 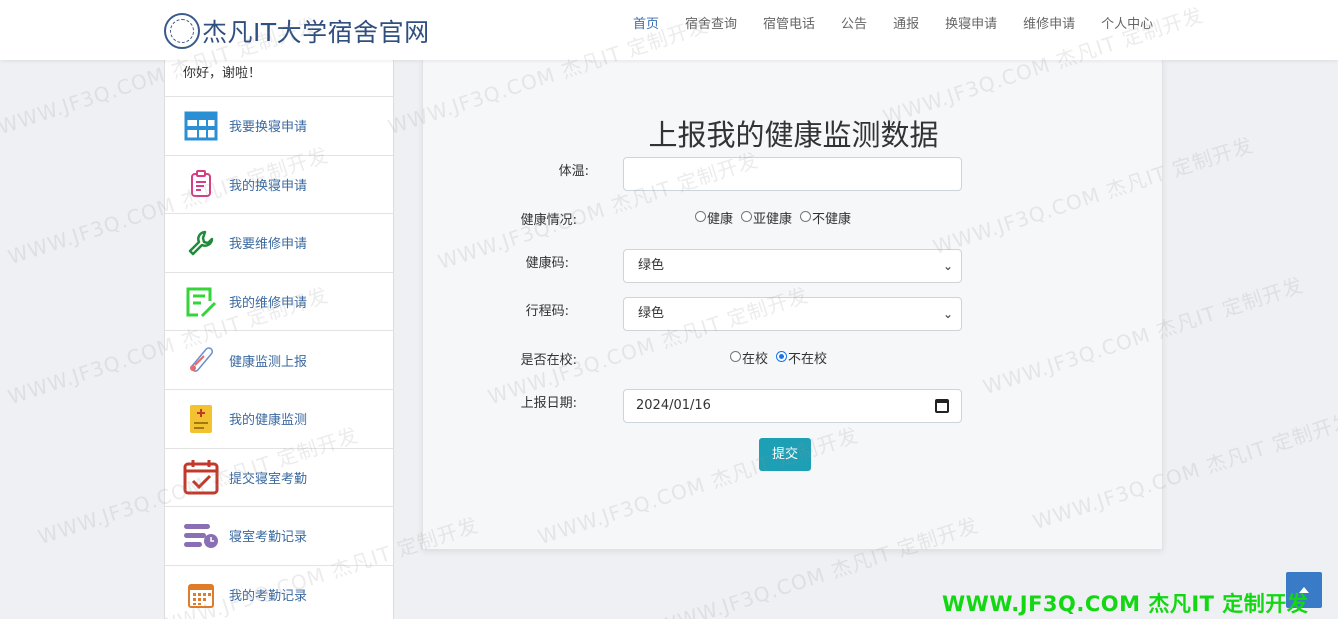 I want to click on logo-seal, so click(x=182, y=31).